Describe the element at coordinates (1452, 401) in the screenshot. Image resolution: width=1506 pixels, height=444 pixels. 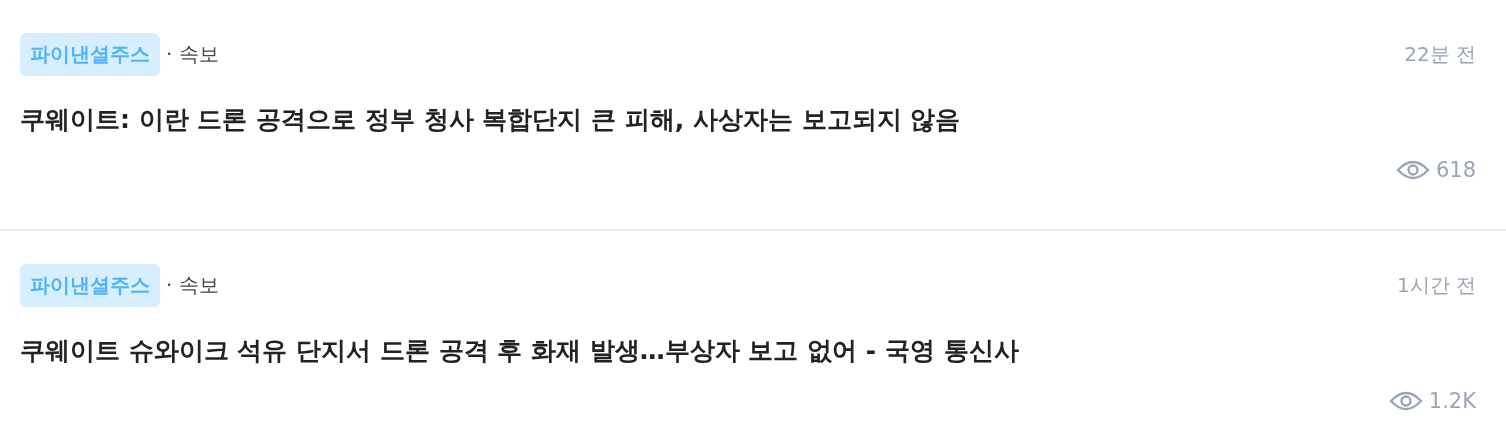
I see `view-count: 1.2K` at that location.